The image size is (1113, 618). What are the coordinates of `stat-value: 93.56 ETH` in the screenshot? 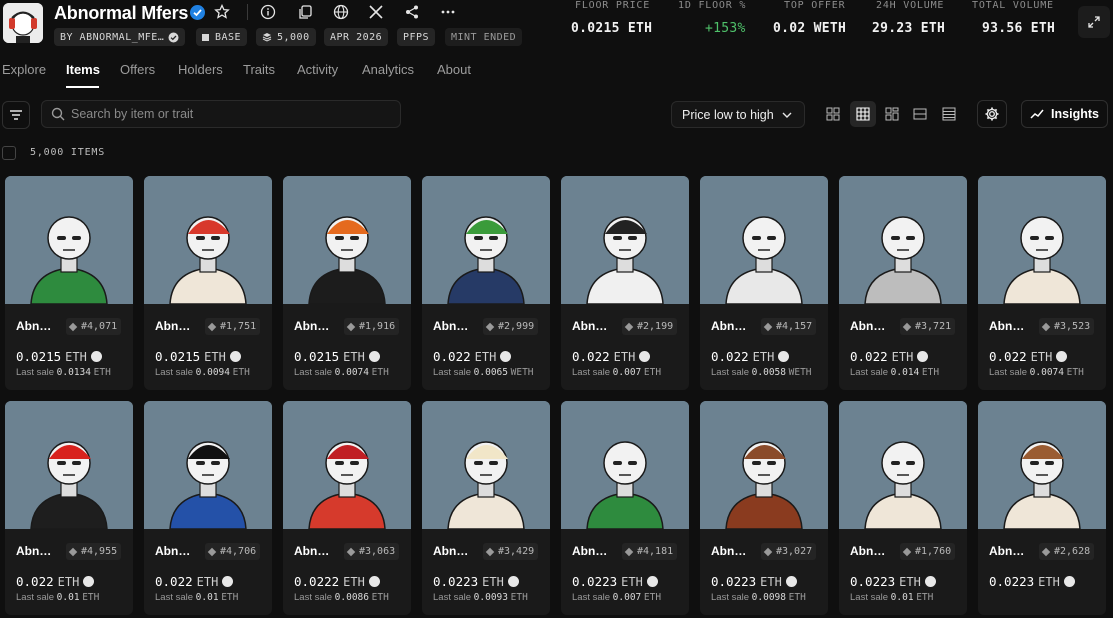 It's located at (1019, 28).